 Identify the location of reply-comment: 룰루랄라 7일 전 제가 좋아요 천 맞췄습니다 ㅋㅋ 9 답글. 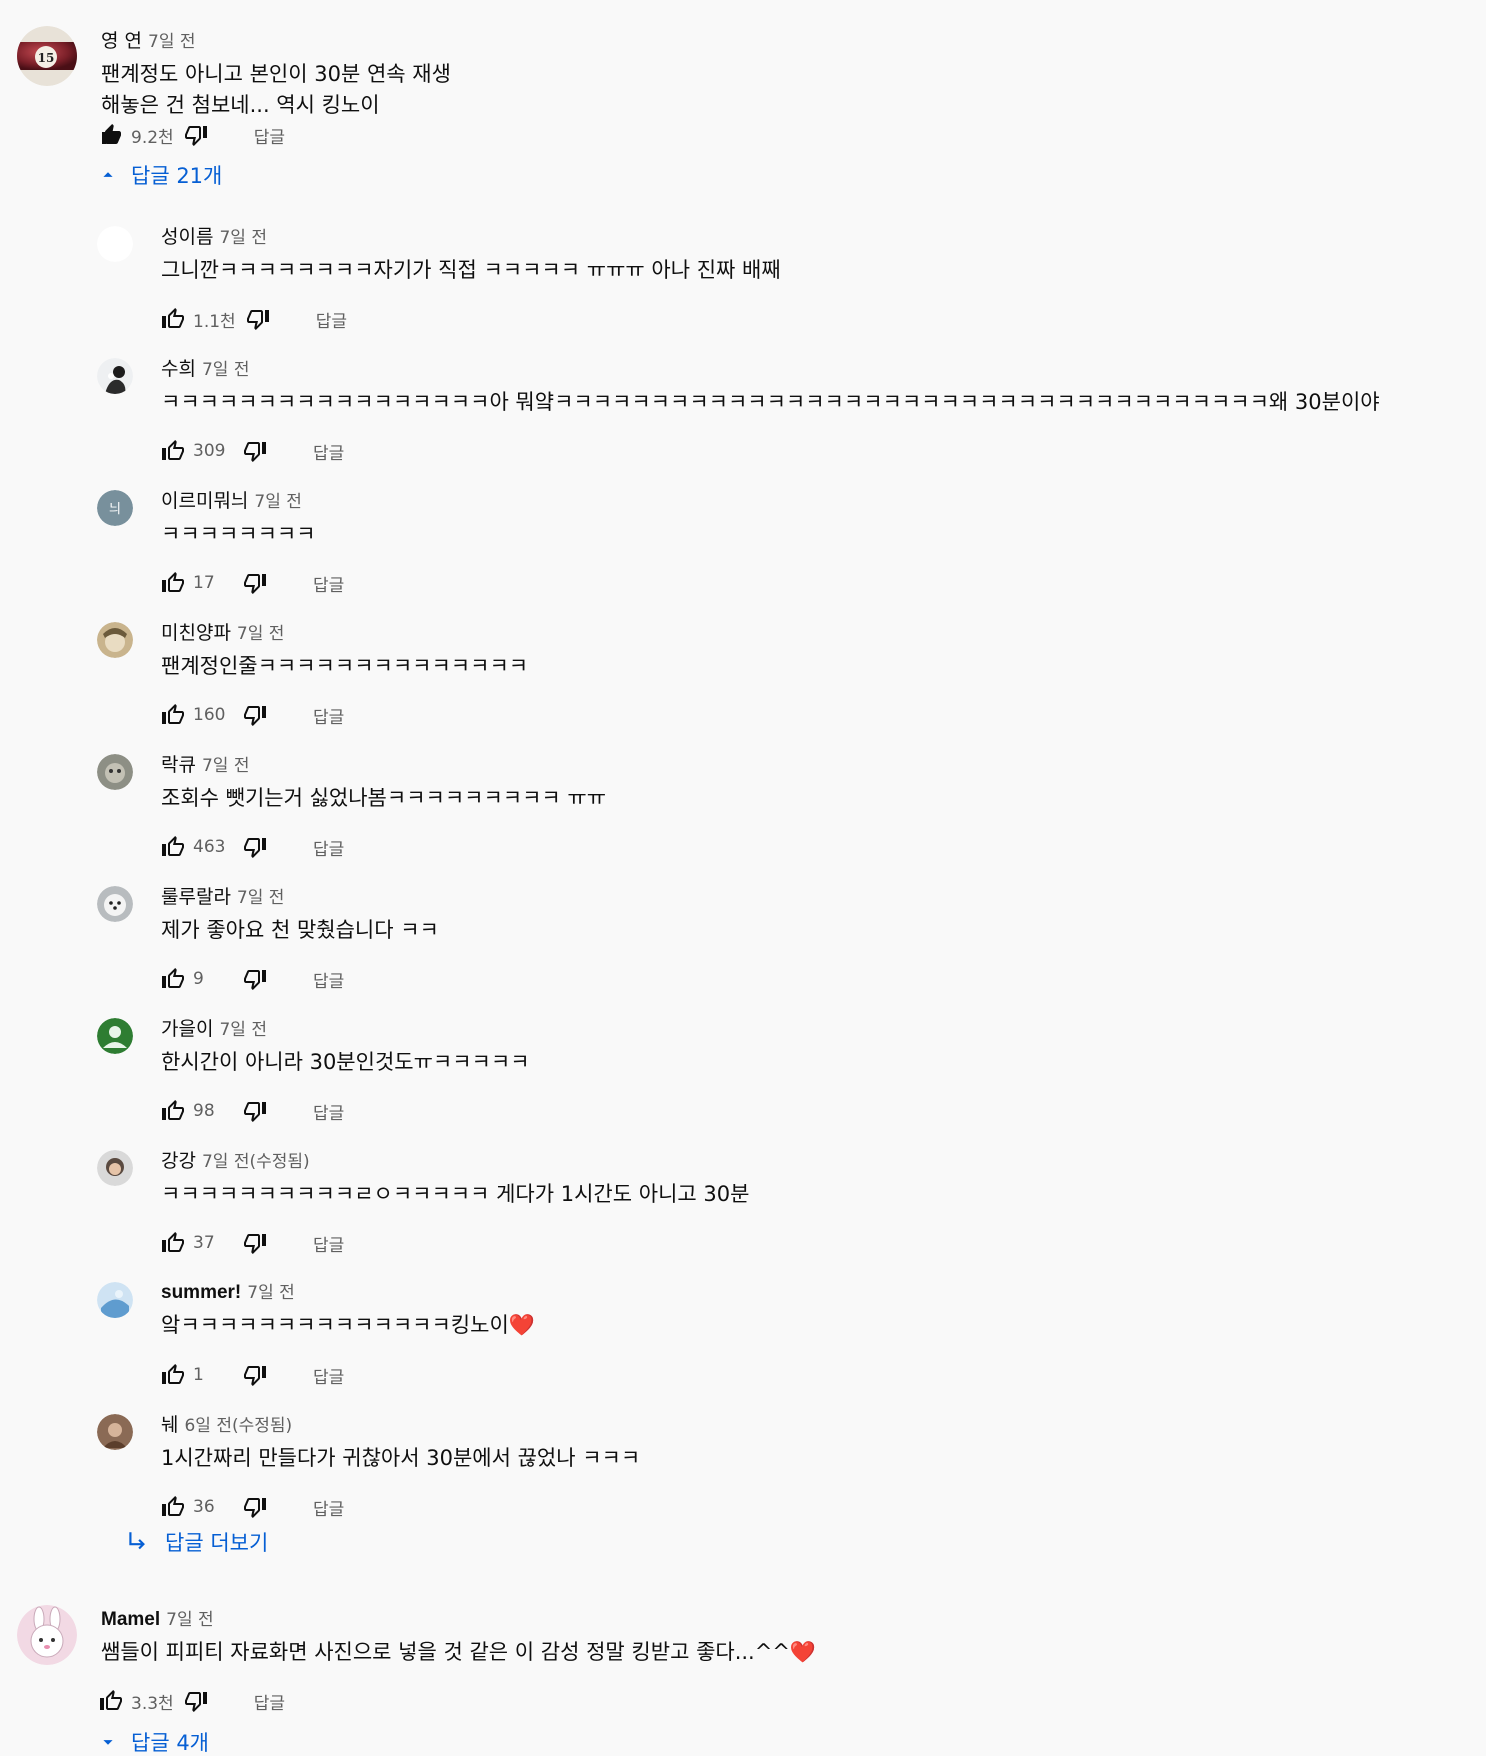
(787, 942).